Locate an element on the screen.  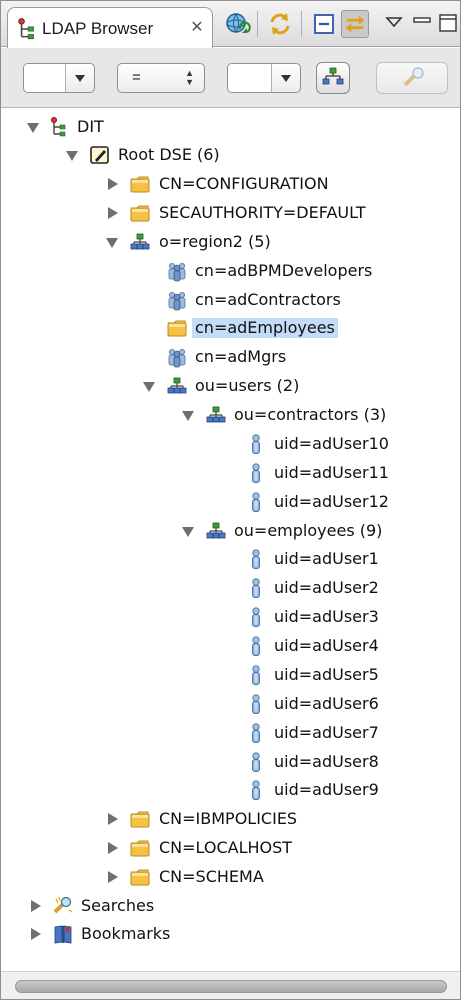
tree-node-label: cn=adBPMDevelopers is located at coordinates (284, 270).